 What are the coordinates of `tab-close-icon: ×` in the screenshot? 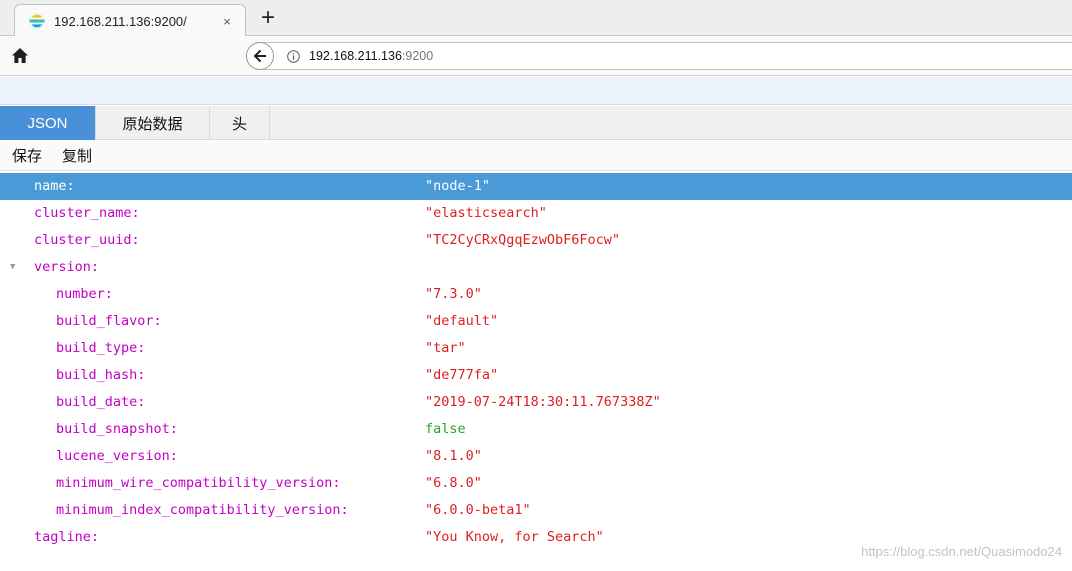 It's located at (227, 21).